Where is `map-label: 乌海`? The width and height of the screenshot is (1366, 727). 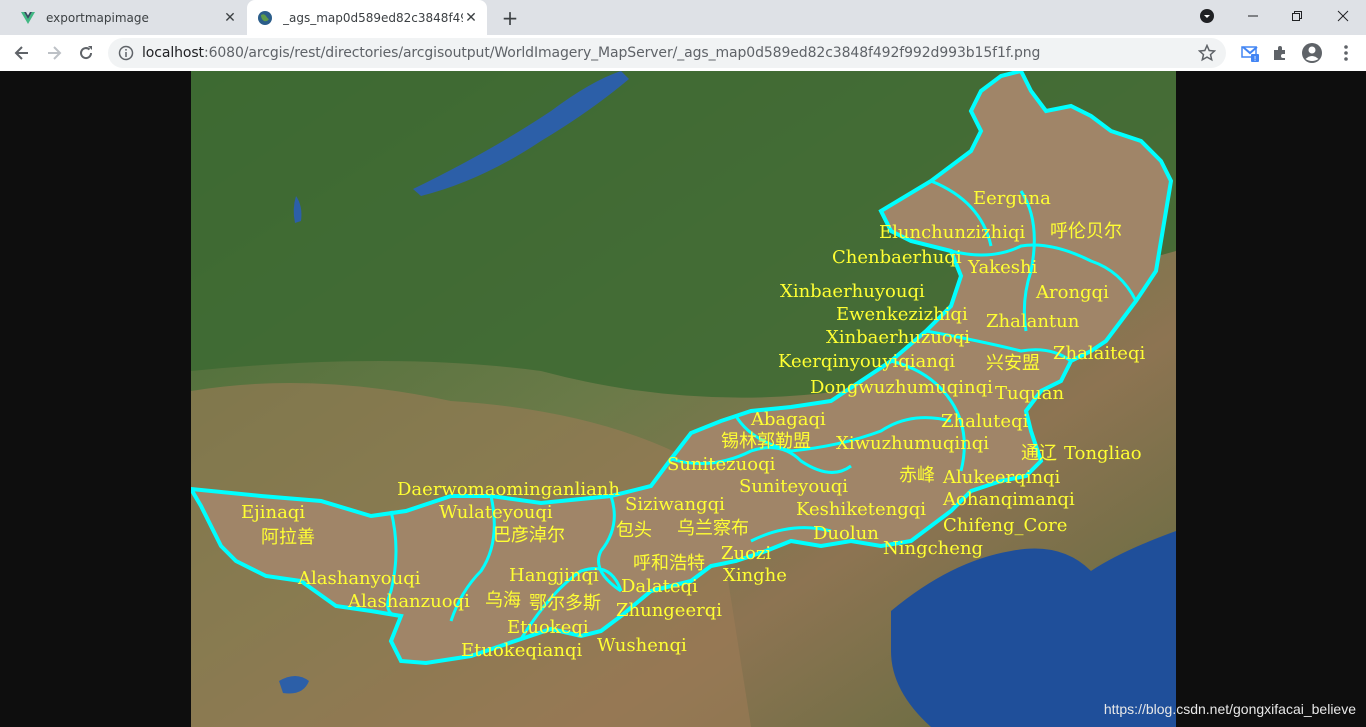 map-label: 乌海 is located at coordinates (503, 600).